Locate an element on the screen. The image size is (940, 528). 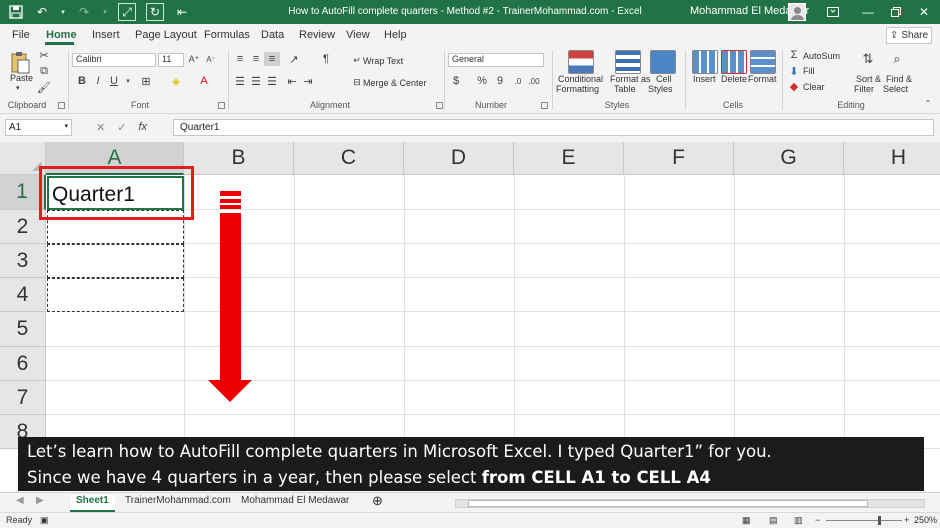
column-header-d: D is located at coordinates (459, 158).